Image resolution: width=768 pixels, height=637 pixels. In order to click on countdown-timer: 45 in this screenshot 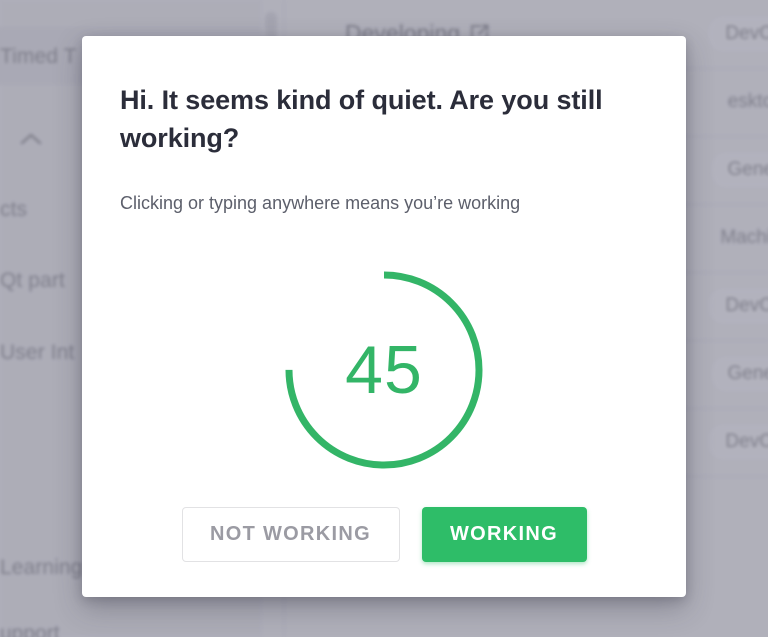, I will do `click(384, 370)`.